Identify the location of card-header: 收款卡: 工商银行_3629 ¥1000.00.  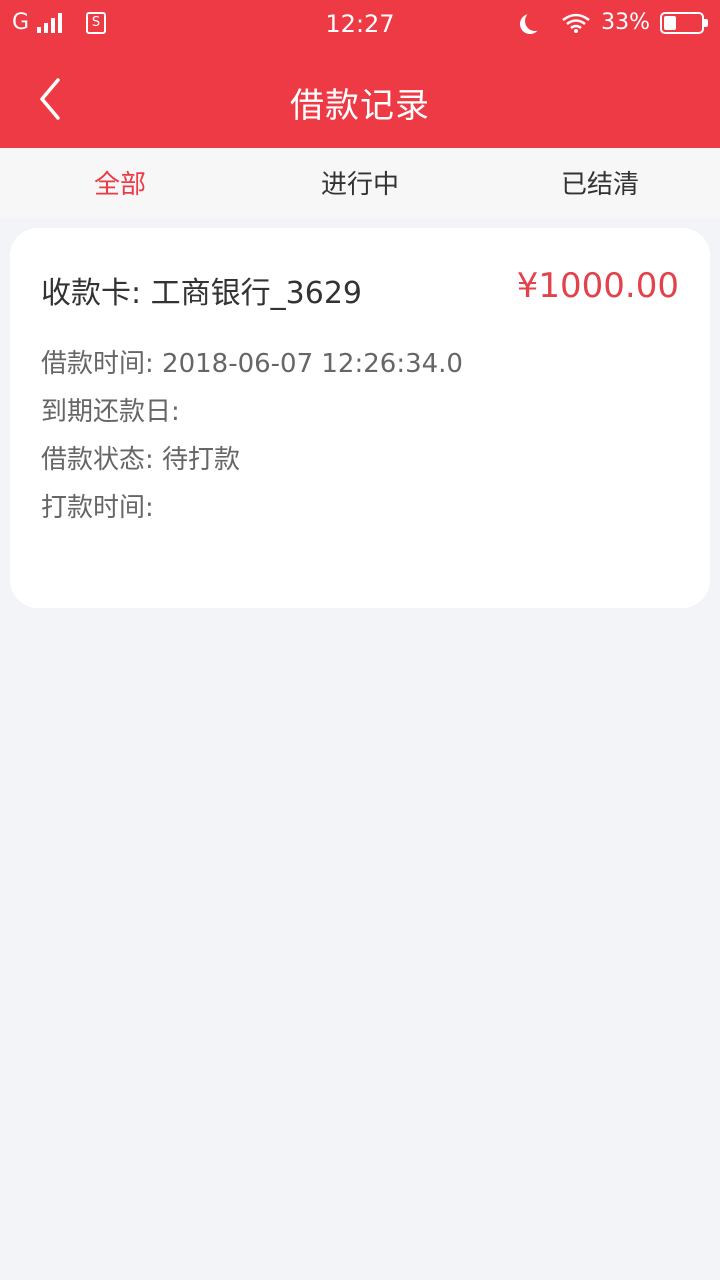
(360, 289).